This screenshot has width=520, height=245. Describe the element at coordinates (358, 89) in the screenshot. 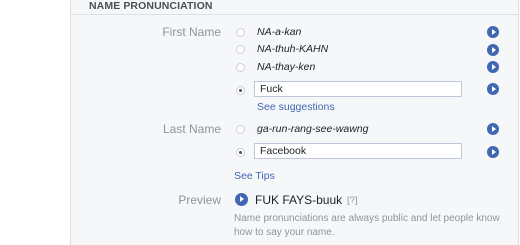

I see `first-name-custom-input` at that location.